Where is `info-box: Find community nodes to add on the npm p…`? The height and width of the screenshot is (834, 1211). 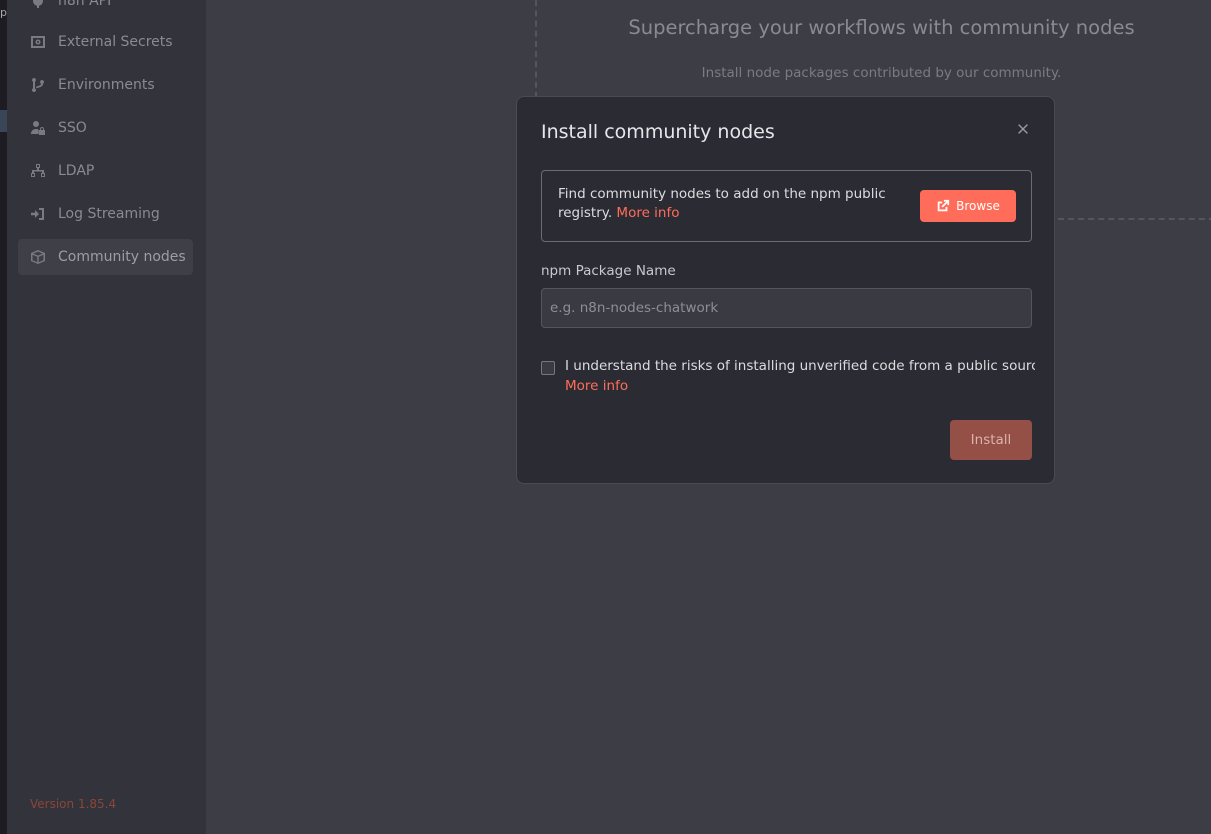 info-box: Find community nodes to add on the npm p… is located at coordinates (786, 206).